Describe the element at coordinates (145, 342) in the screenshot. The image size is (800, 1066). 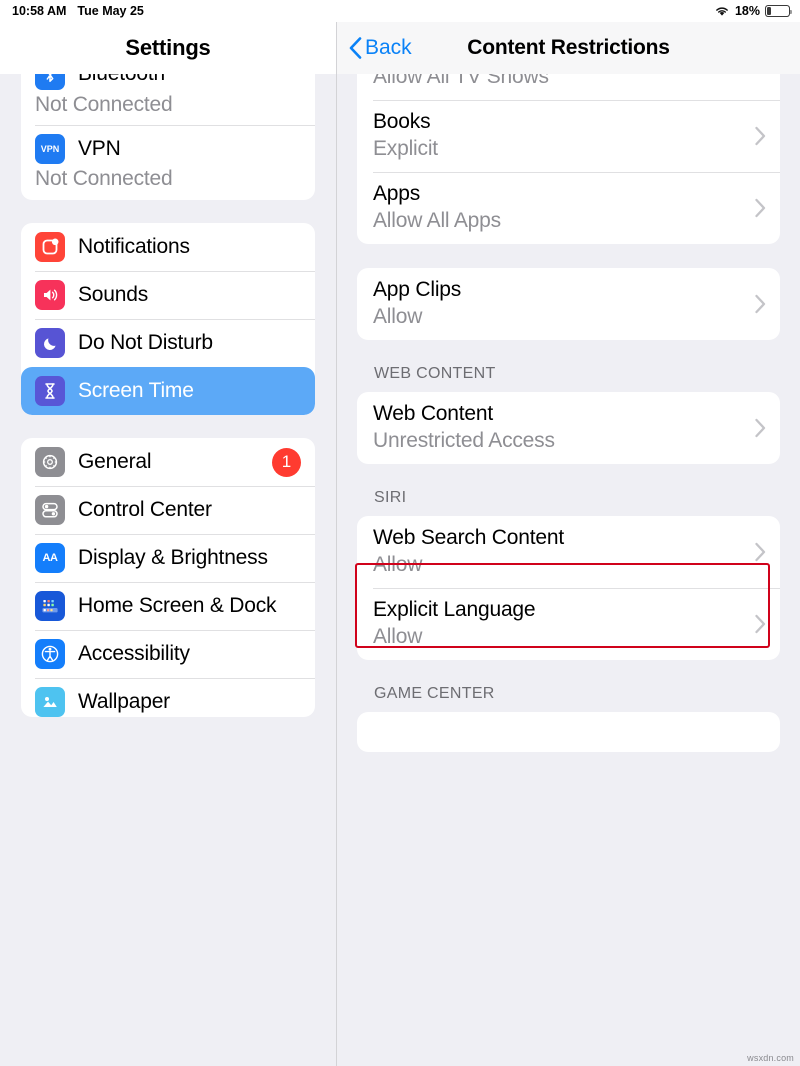
I see `sidebar-item-label: Do Not Disturb` at that location.